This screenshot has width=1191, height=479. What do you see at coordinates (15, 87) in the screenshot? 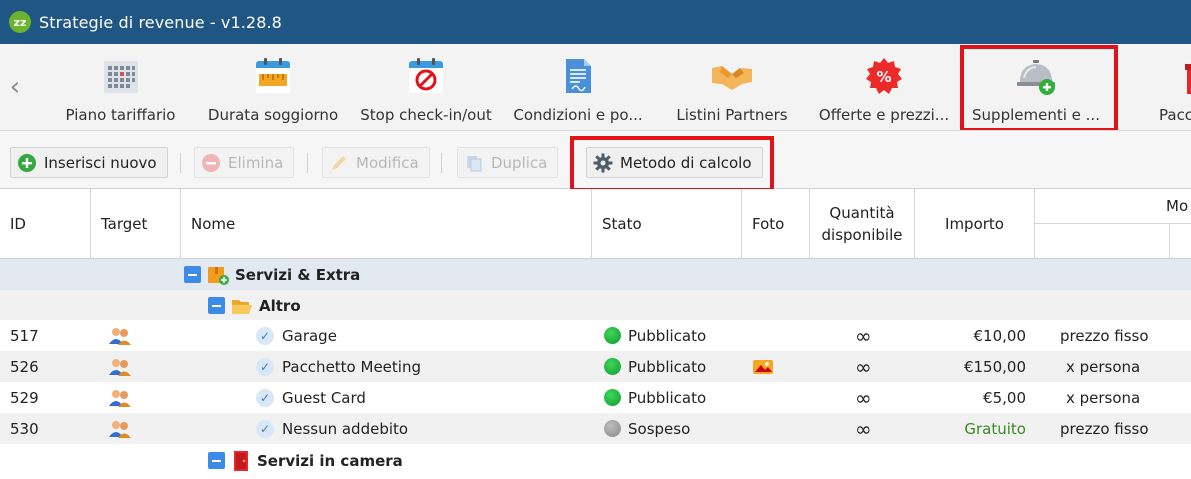
I see `ribbon-scroll-left-icon: ‹` at bounding box center [15, 87].